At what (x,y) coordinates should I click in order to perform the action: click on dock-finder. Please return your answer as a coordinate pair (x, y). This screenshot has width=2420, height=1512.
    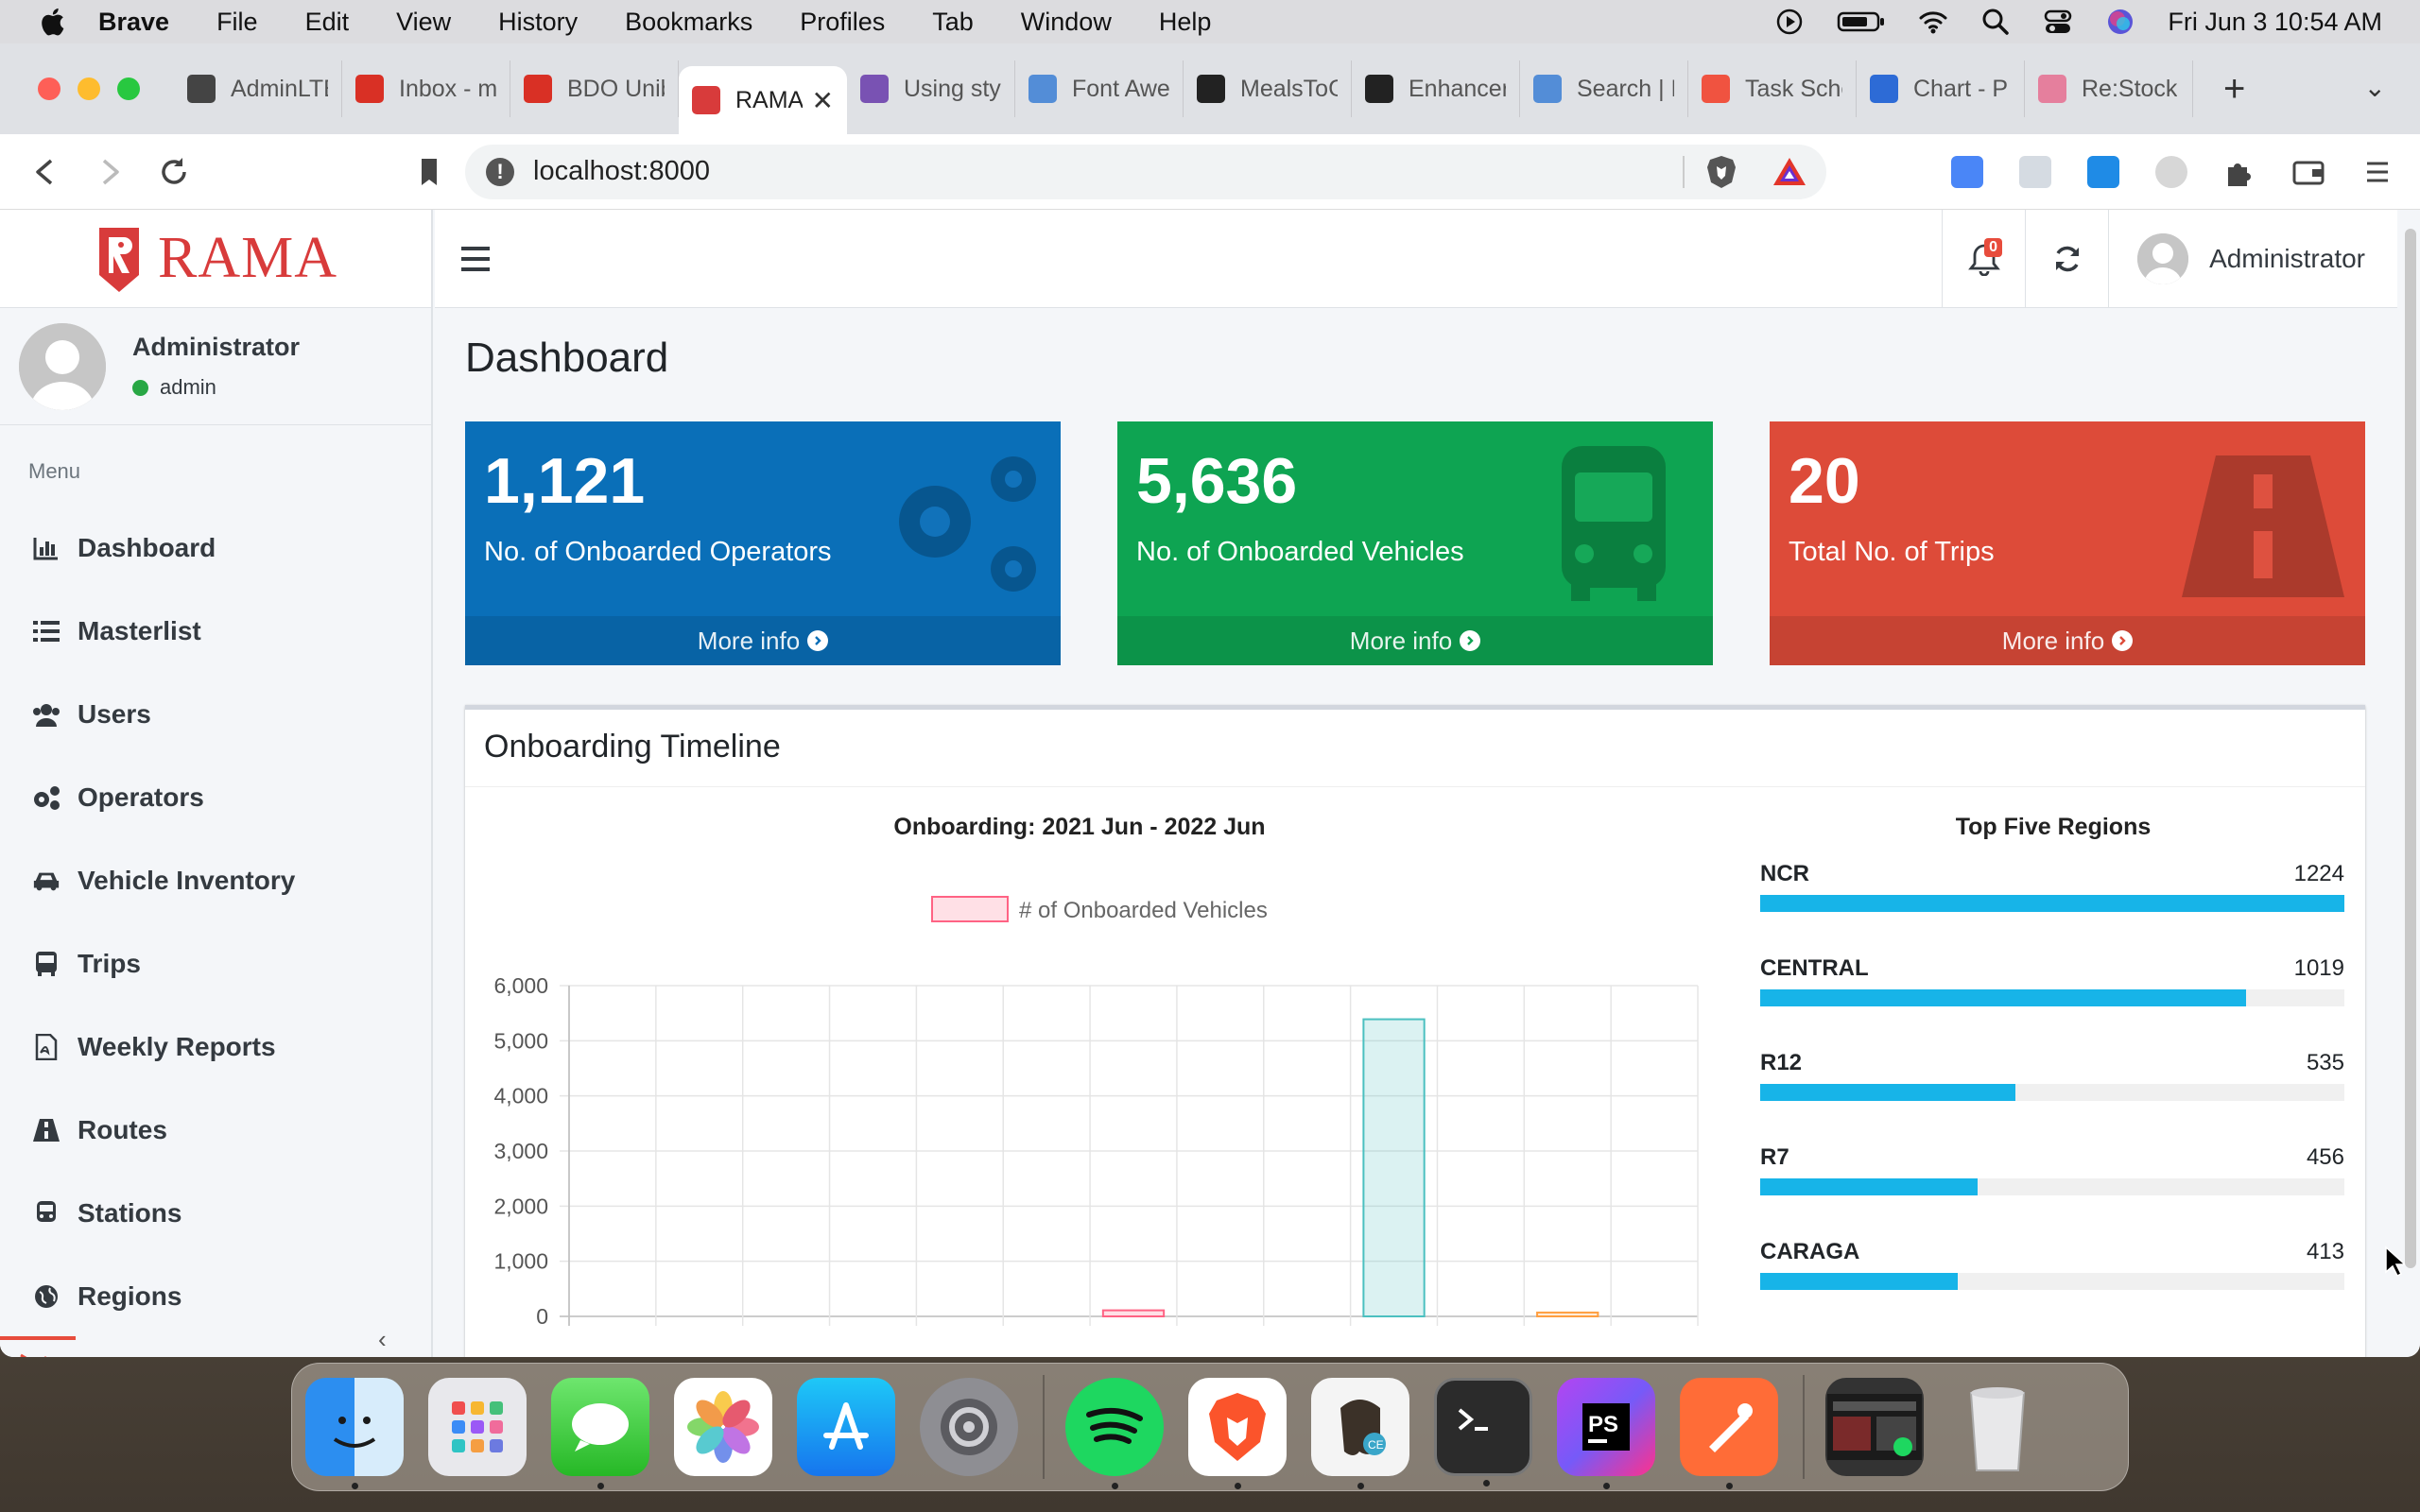
    Looking at the image, I should click on (354, 1433).